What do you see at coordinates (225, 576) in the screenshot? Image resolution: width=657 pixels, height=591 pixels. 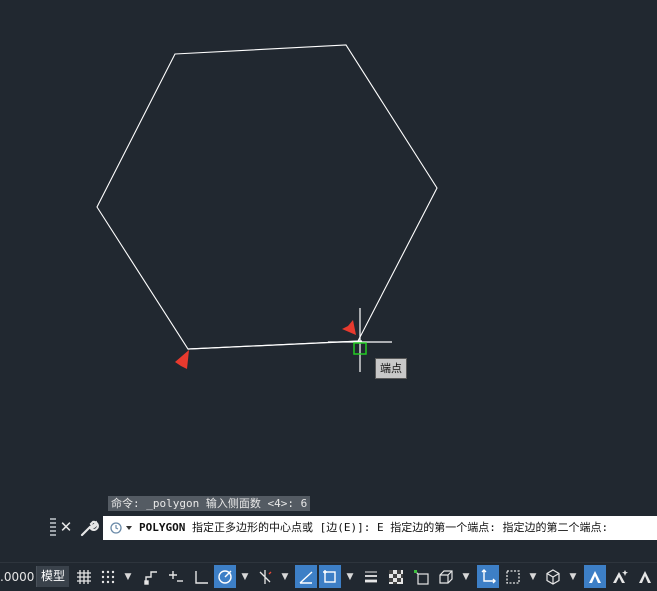 I see `polar-tracking-icon` at bounding box center [225, 576].